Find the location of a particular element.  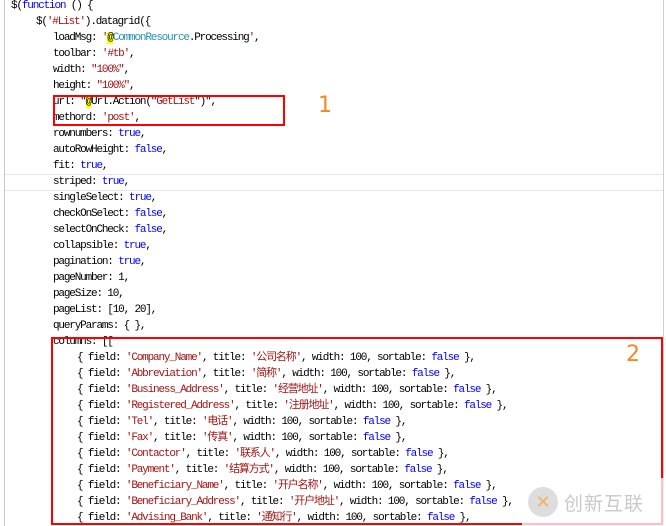

string-literal: '#tb' is located at coordinates (115, 54).